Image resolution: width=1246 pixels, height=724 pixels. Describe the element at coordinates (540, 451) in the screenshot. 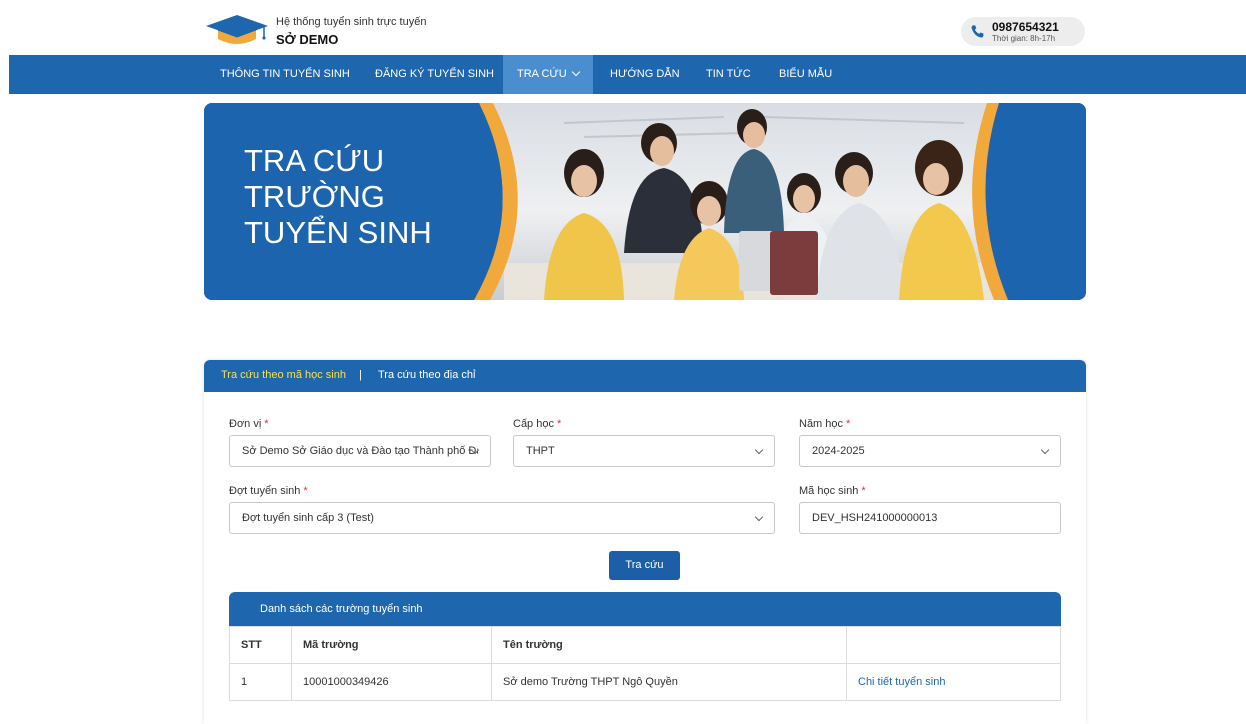

I see `cap-hoc-value: THPT` at that location.